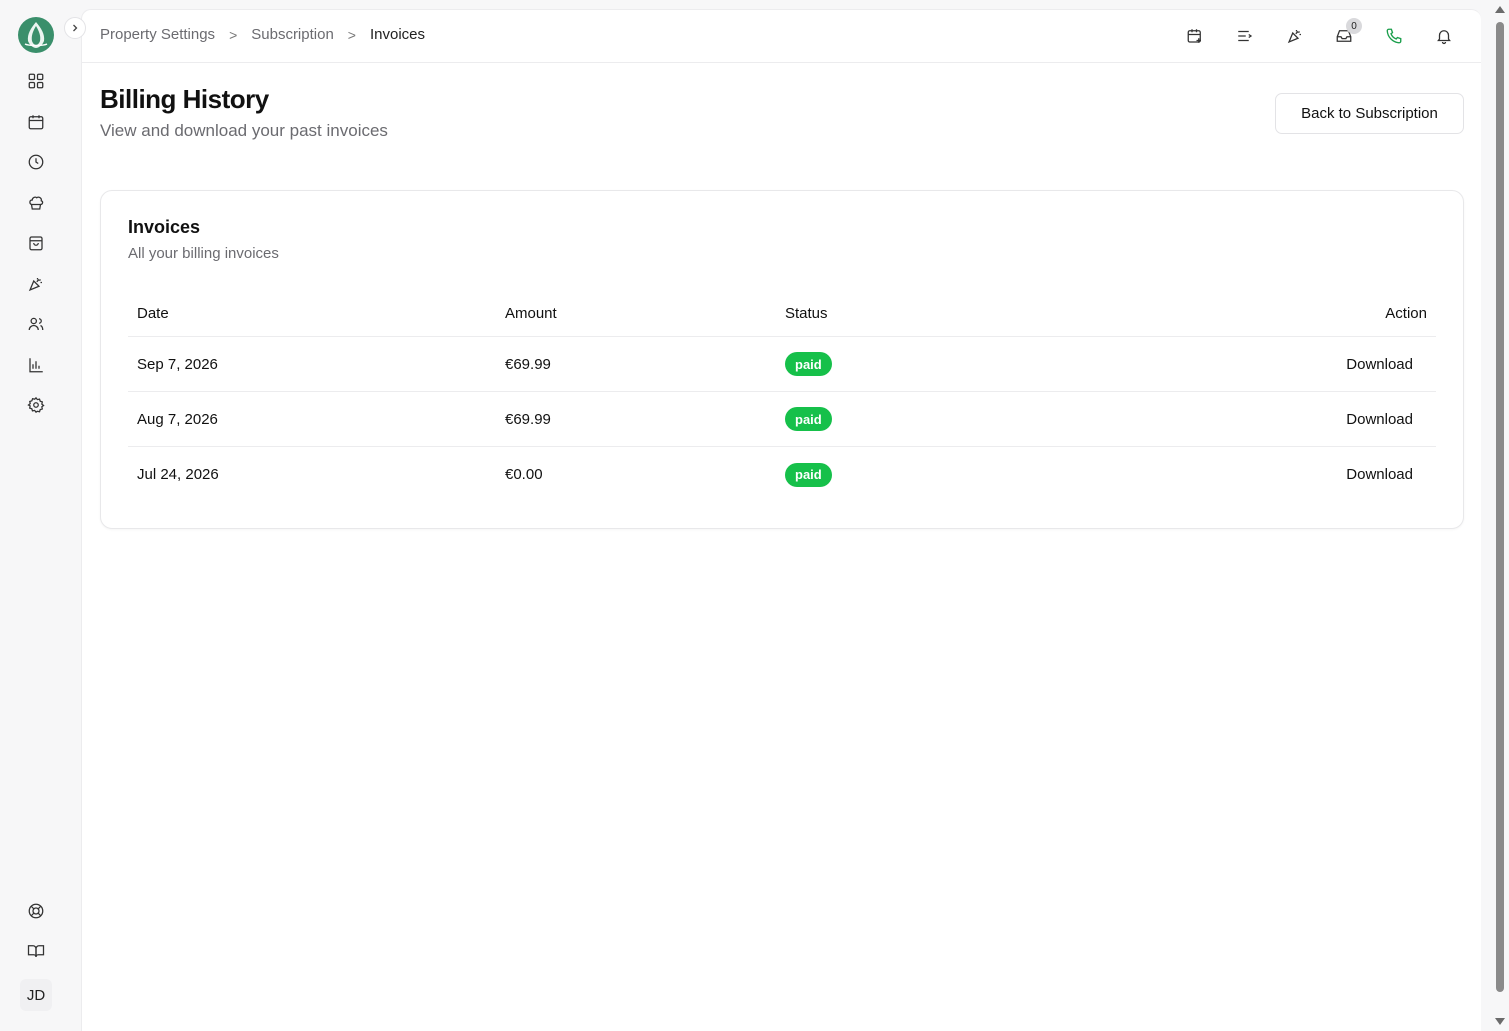 This screenshot has width=1509, height=1031. What do you see at coordinates (524, 474) in the screenshot?
I see `invoice-amount: €0.00` at bounding box center [524, 474].